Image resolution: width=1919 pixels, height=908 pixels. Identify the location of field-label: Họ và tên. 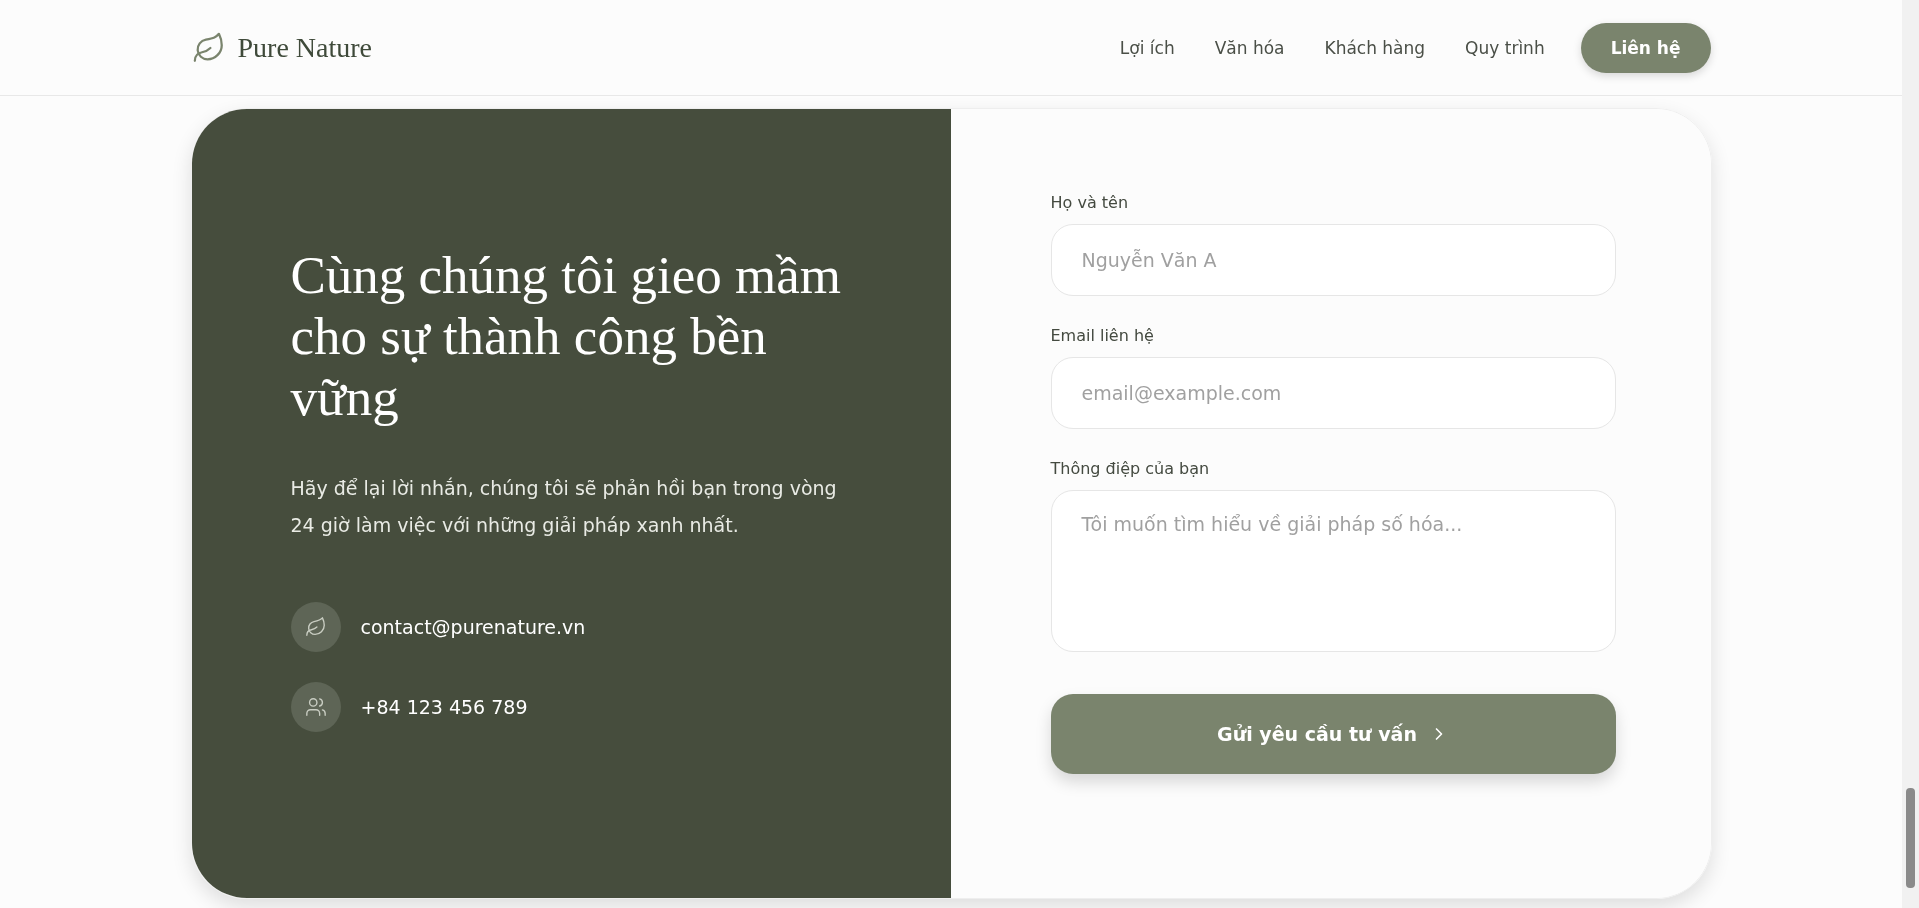
(1090, 202).